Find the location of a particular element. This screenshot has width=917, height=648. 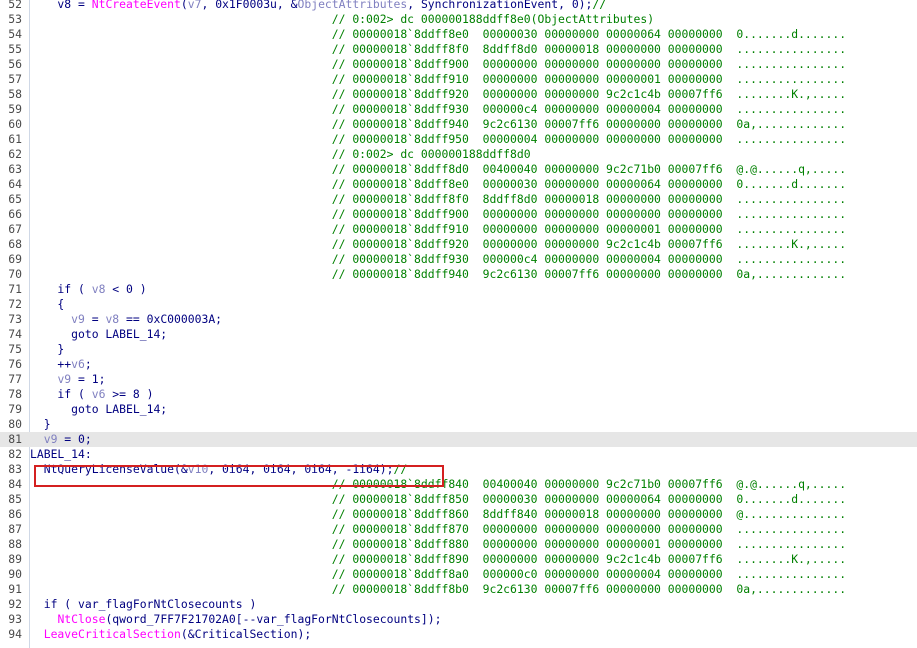

code-line: 77 v9 = 1; is located at coordinates (458, 379).